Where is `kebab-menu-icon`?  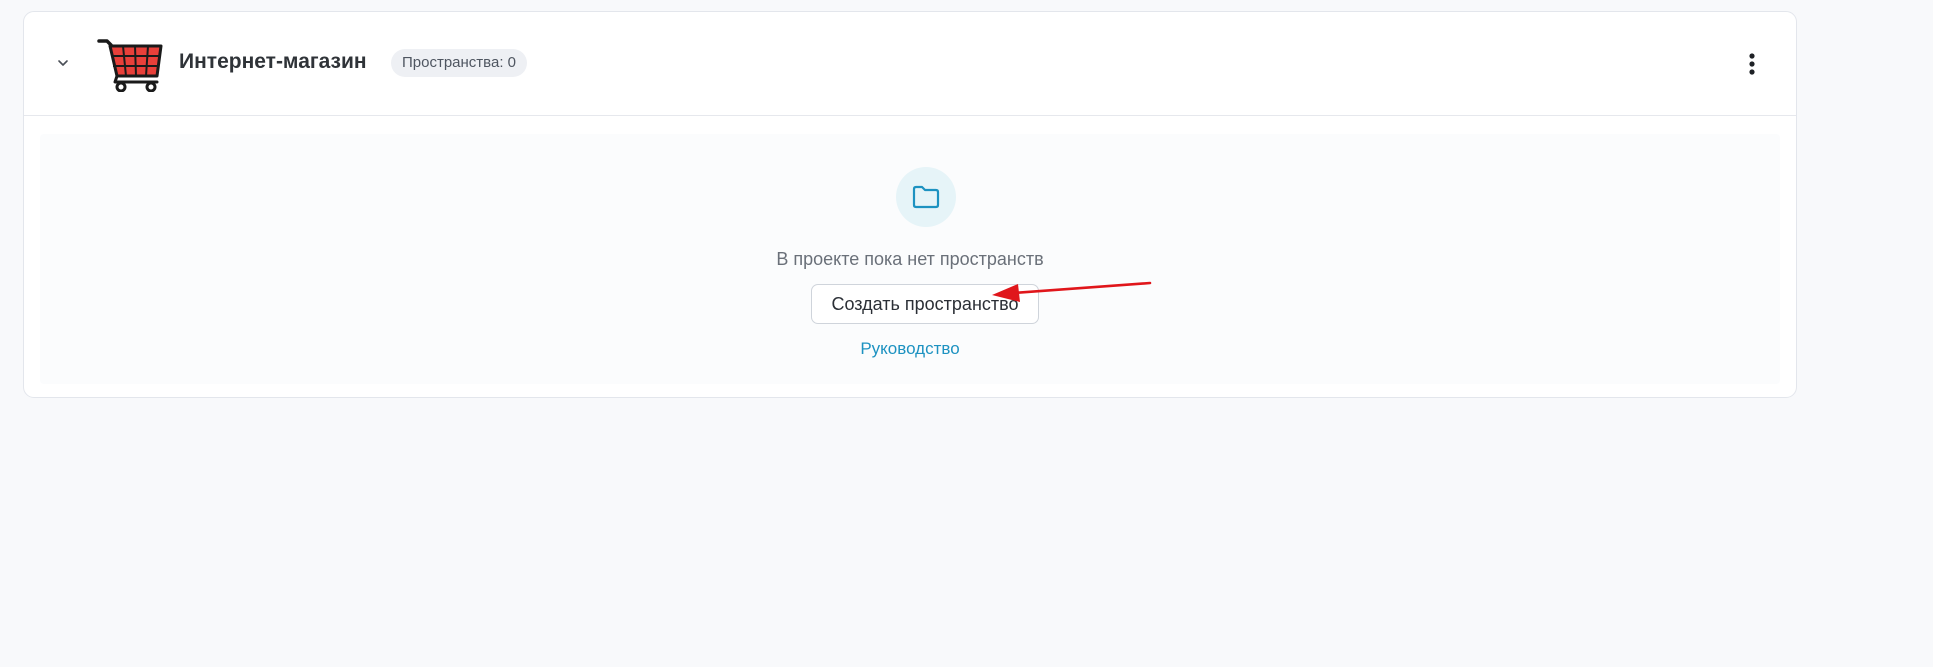 kebab-menu-icon is located at coordinates (1752, 64).